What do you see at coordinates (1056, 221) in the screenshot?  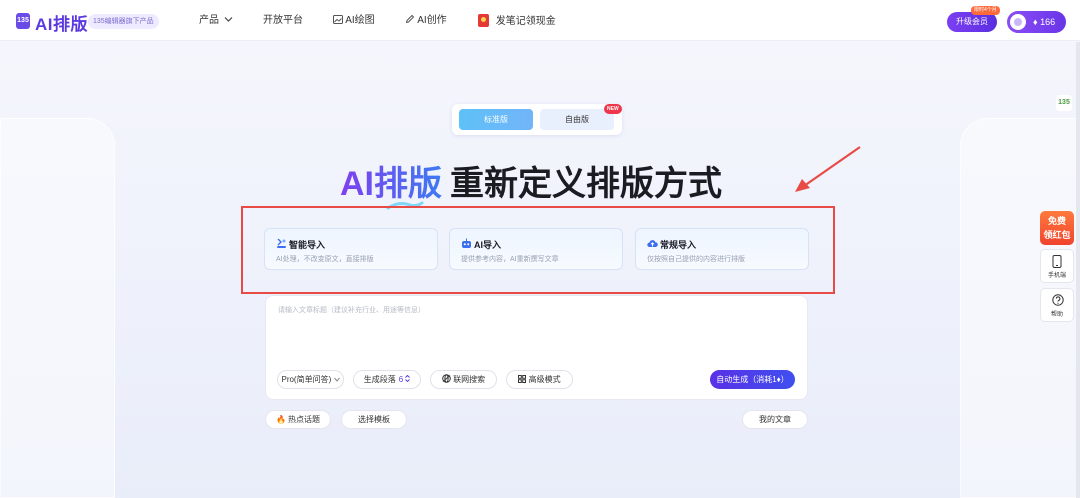 I see `red-packet-line1: 免费` at bounding box center [1056, 221].